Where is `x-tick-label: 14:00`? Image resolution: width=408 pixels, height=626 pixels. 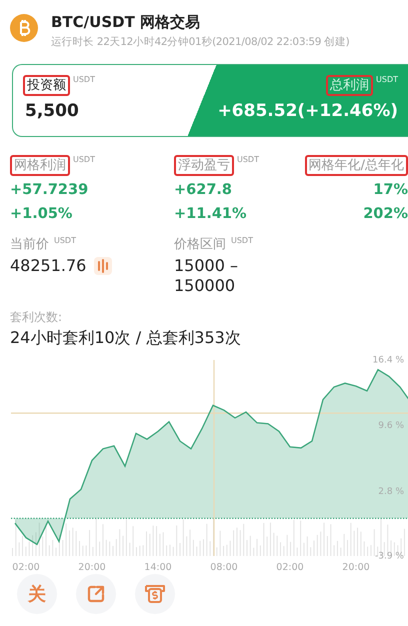 x-tick-label: 14:00 is located at coordinates (158, 567).